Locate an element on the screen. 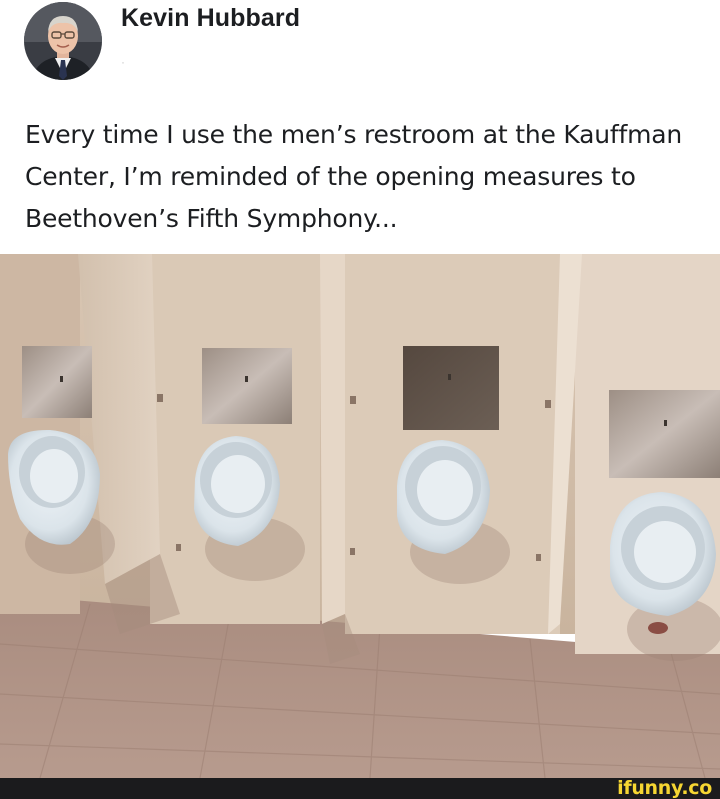  author-name: Kevin Hubbard is located at coordinates (210, 18).